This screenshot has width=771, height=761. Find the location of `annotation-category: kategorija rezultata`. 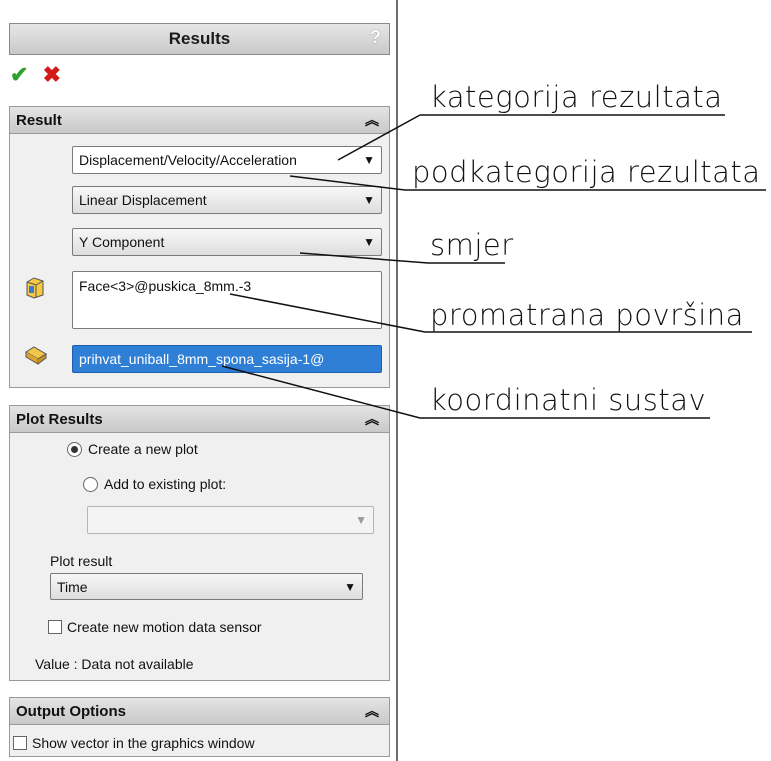

annotation-category: kategorija rezultata is located at coordinates (576, 97).